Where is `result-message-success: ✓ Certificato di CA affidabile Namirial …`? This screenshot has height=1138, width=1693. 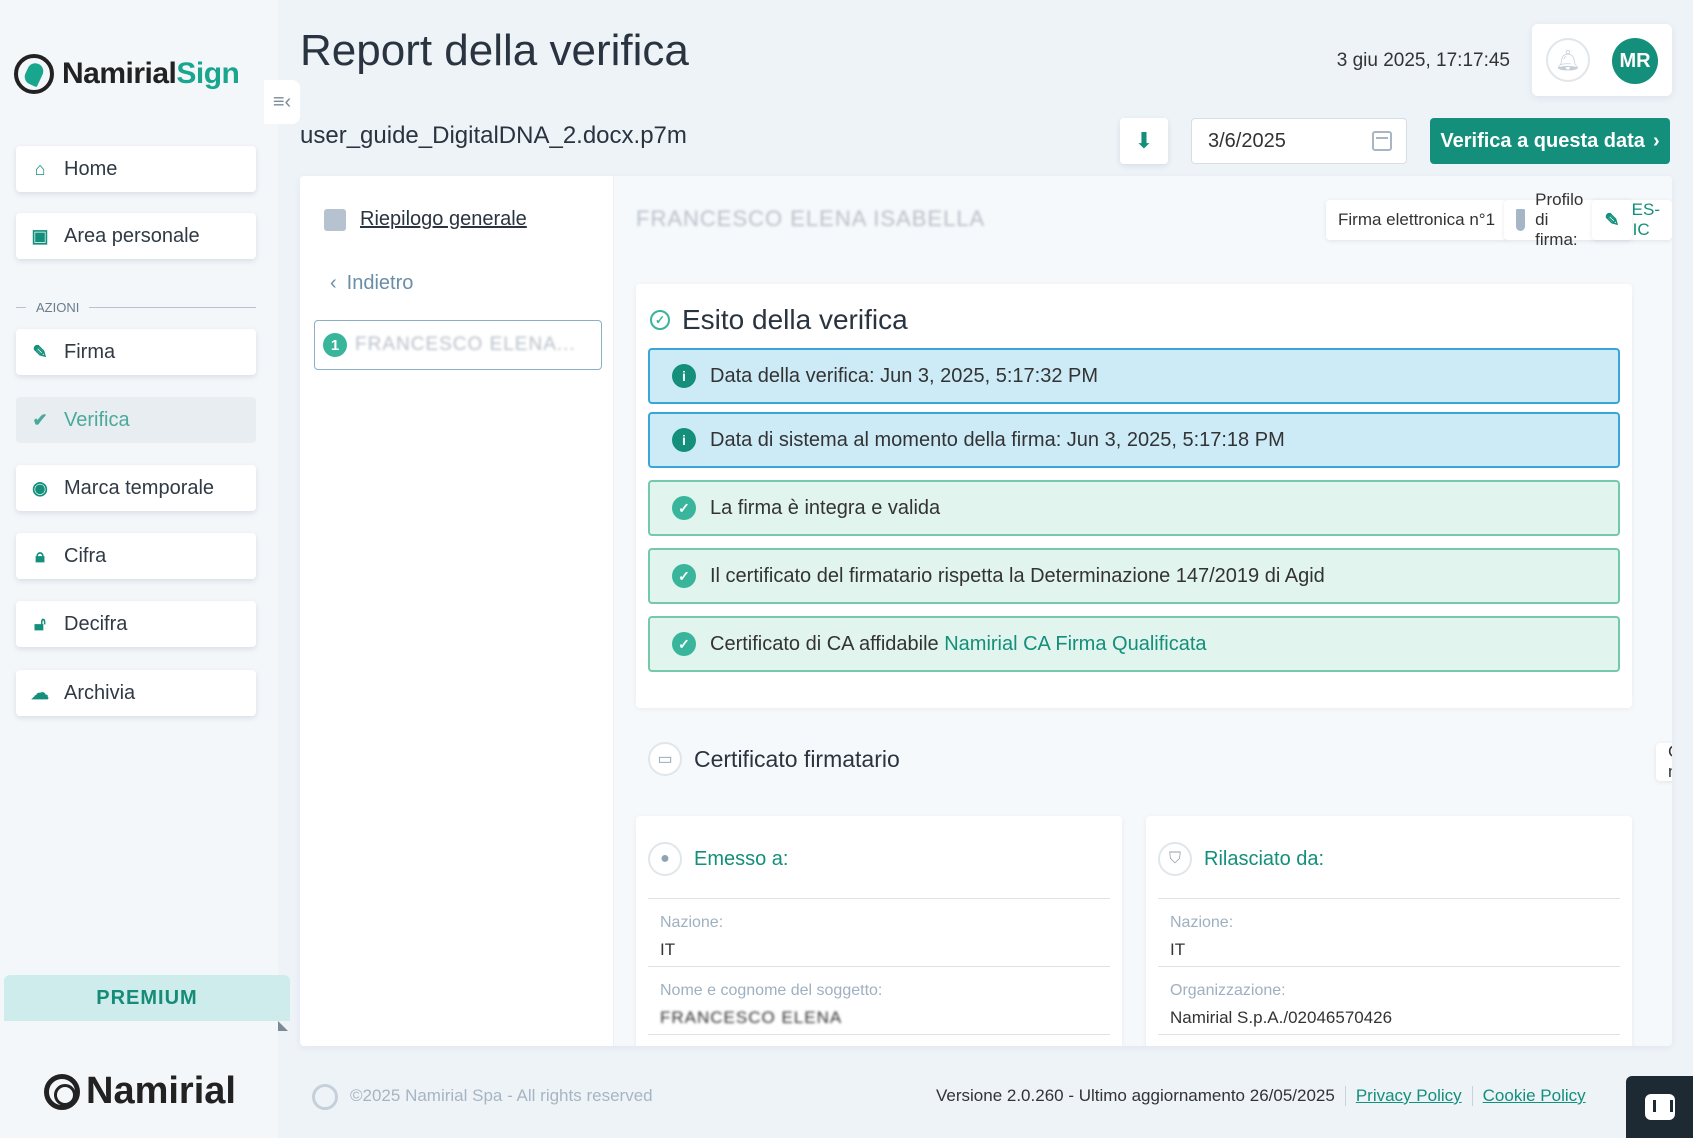
result-message-success: ✓ Certificato di CA affidabile Namirial … is located at coordinates (1134, 644).